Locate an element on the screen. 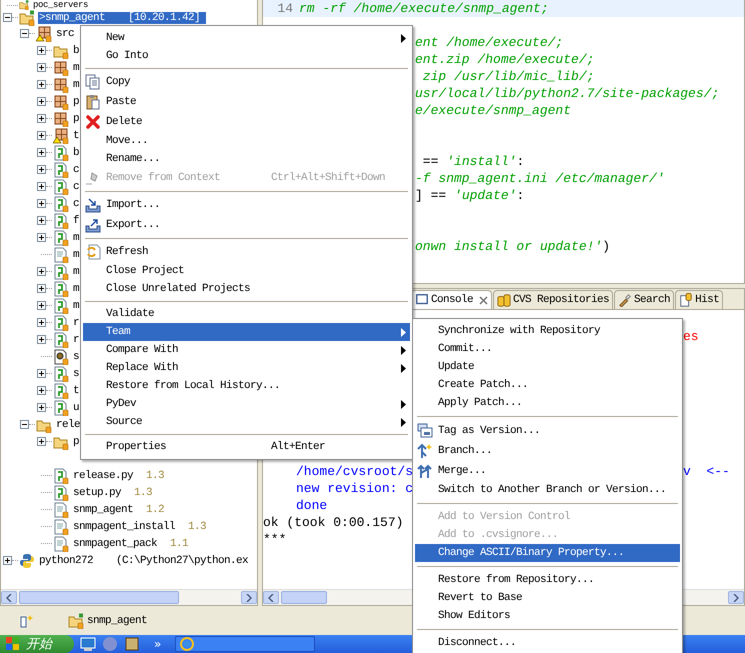 The width and height of the screenshot is (745, 653). menu-item: Go Into is located at coordinates (246, 56).